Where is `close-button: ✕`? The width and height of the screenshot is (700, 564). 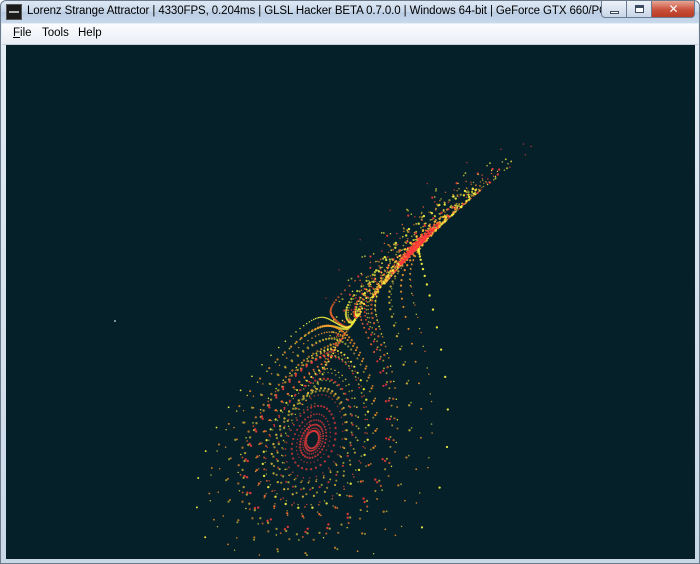
close-button: ✕ is located at coordinates (673, 9).